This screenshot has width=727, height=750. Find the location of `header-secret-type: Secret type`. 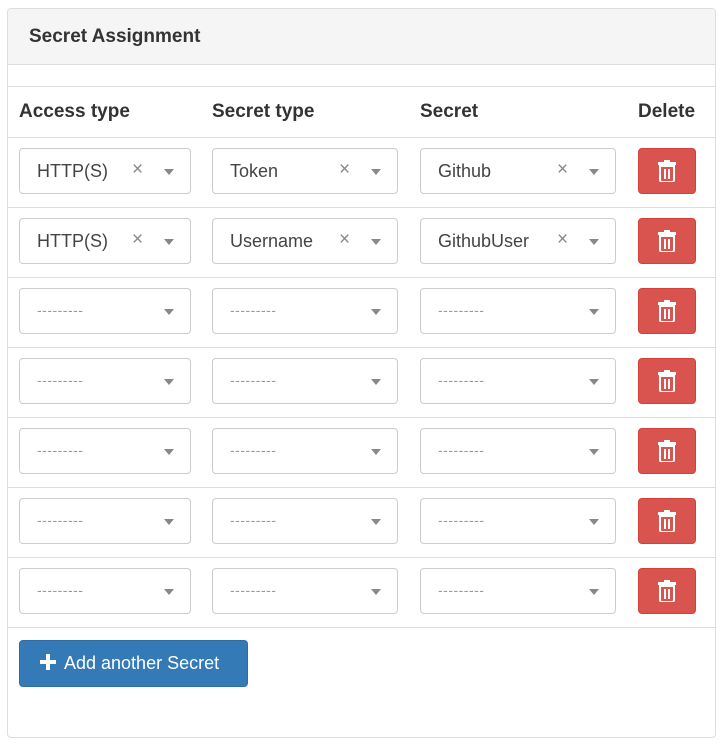

header-secret-type: Secret type is located at coordinates (263, 111).